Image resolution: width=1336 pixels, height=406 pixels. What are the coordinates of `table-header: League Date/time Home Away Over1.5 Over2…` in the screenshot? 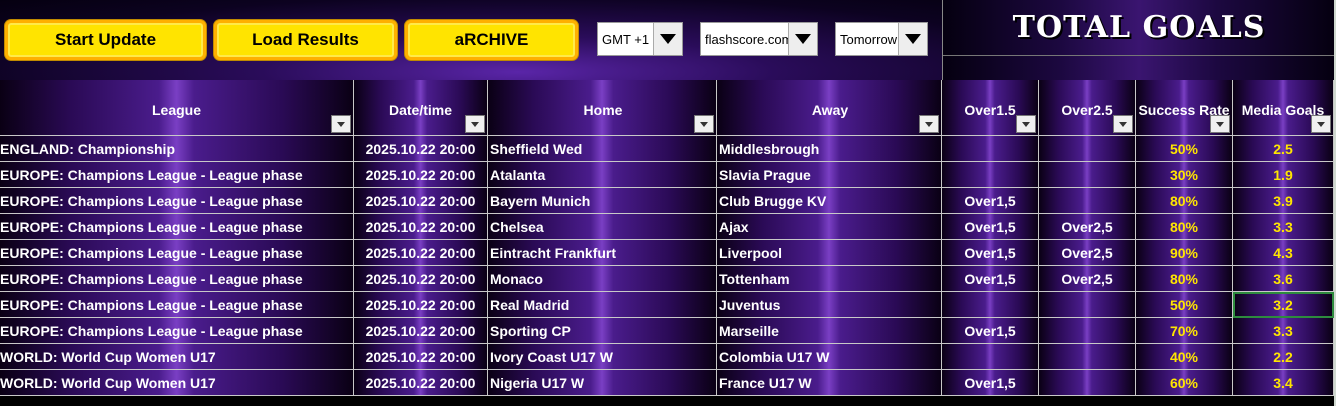 It's located at (667, 108).